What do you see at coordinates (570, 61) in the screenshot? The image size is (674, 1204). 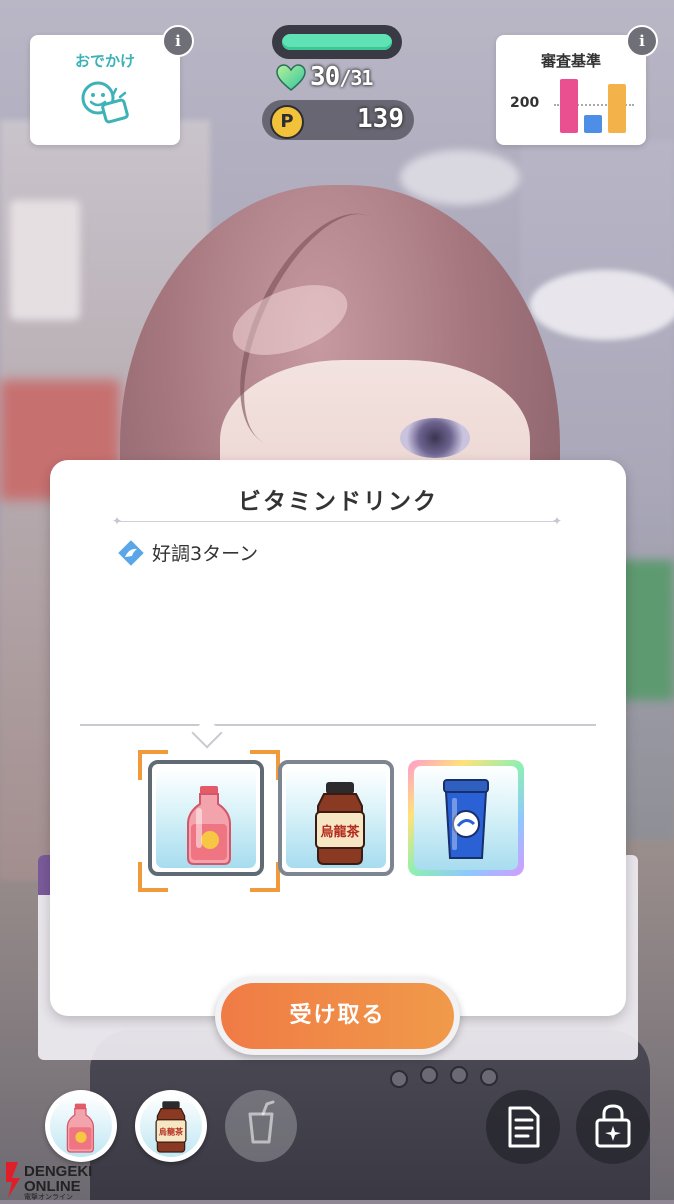 I see `criteria-label: 審査基準` at bounding box center [570, 61].